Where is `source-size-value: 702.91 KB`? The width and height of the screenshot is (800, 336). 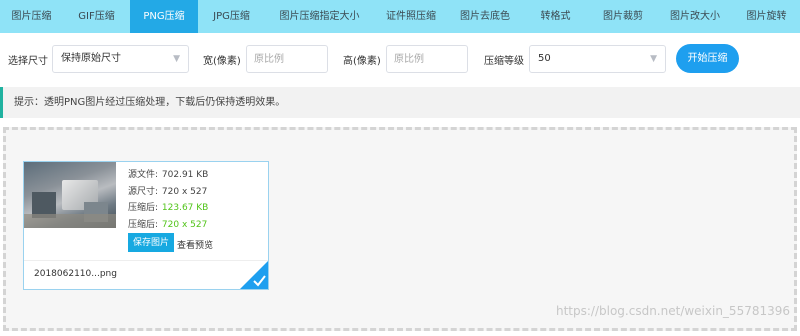 source-size-value: 702.91 KB is located at coordinates (185, 175).